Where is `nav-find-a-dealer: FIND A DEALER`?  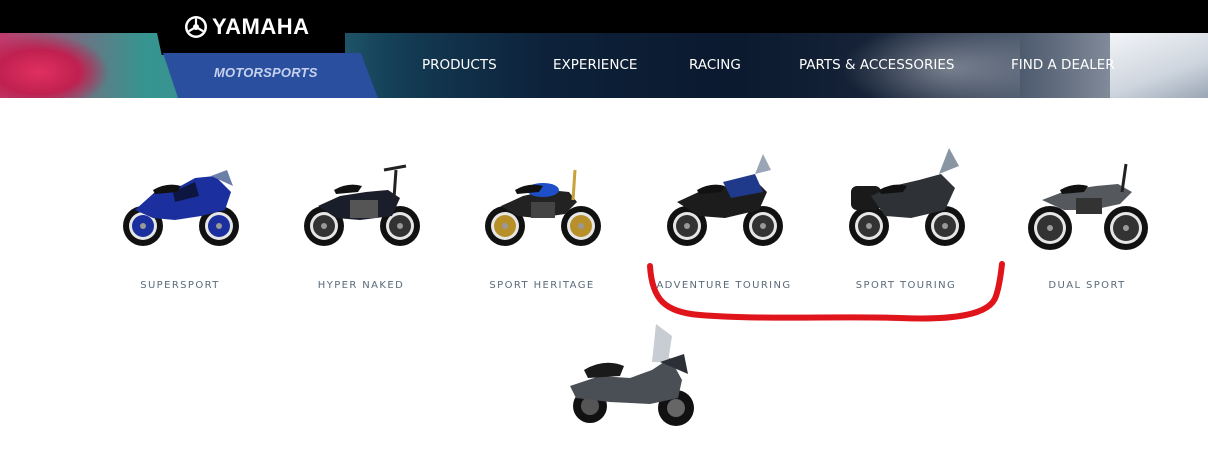 nav-find-a-dealer: FIND A DEALER is located at coordinates (1063, 65).